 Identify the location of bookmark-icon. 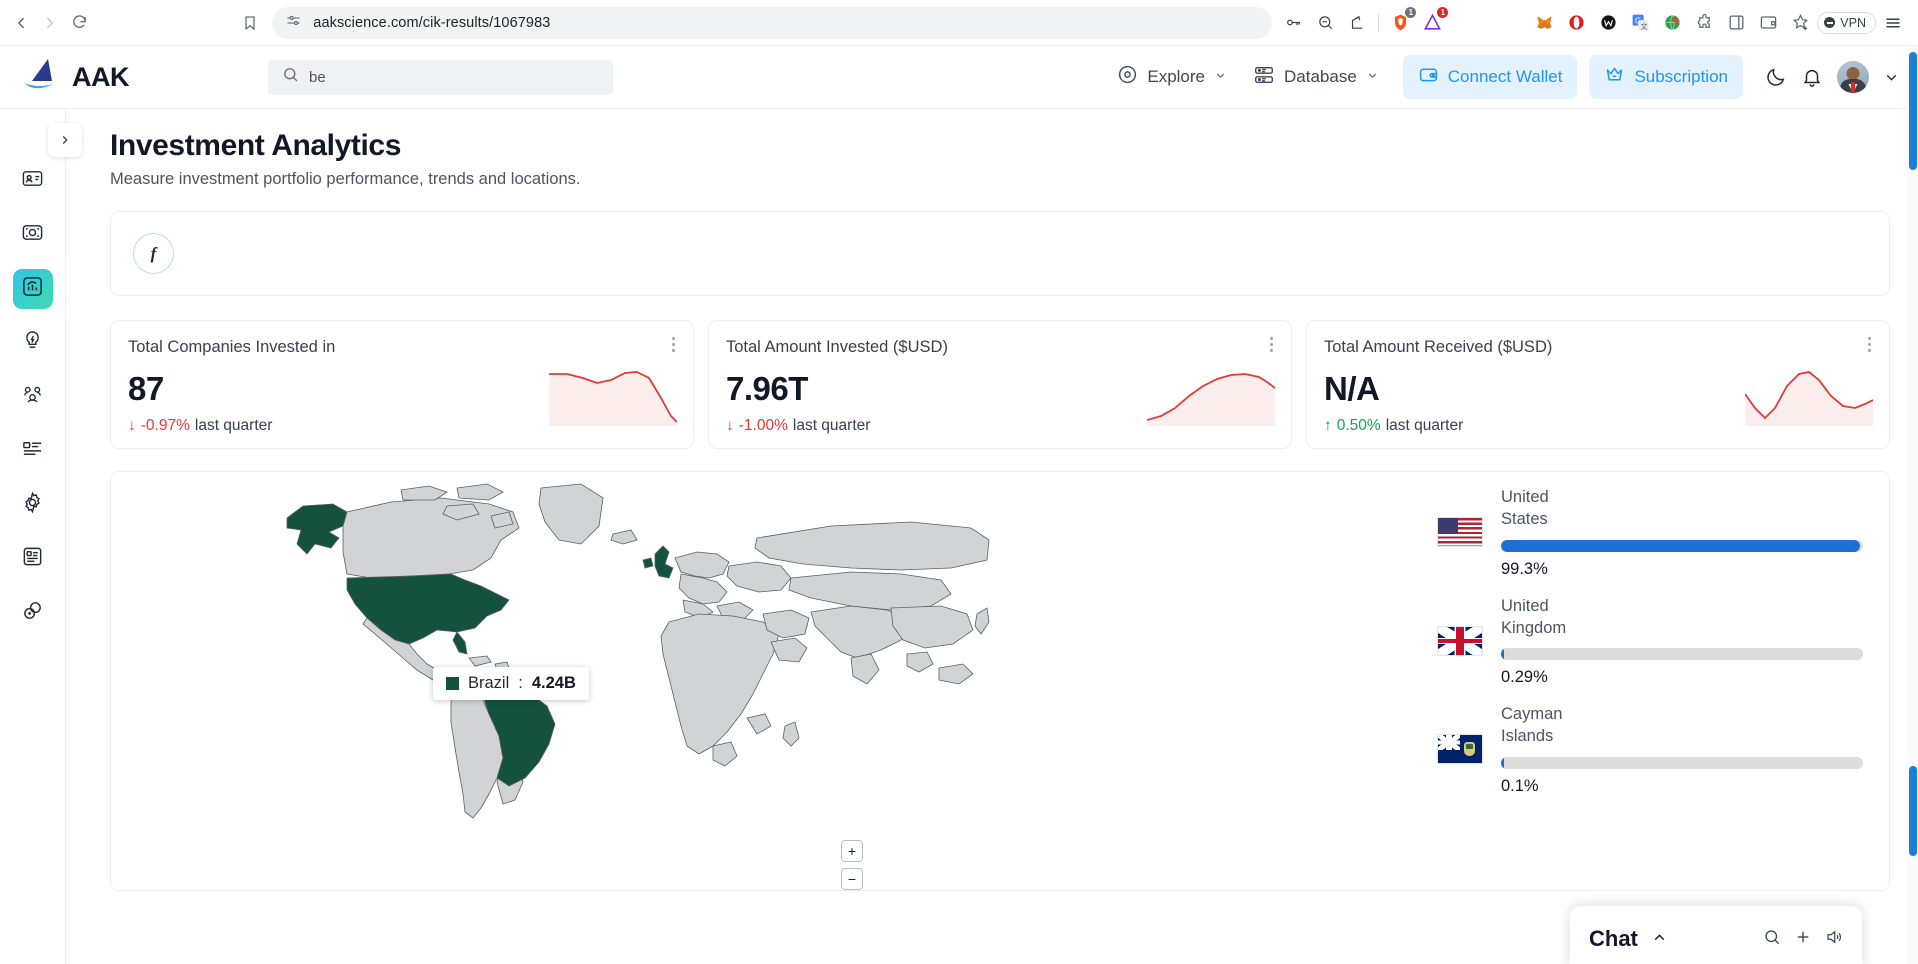
(250, 23).